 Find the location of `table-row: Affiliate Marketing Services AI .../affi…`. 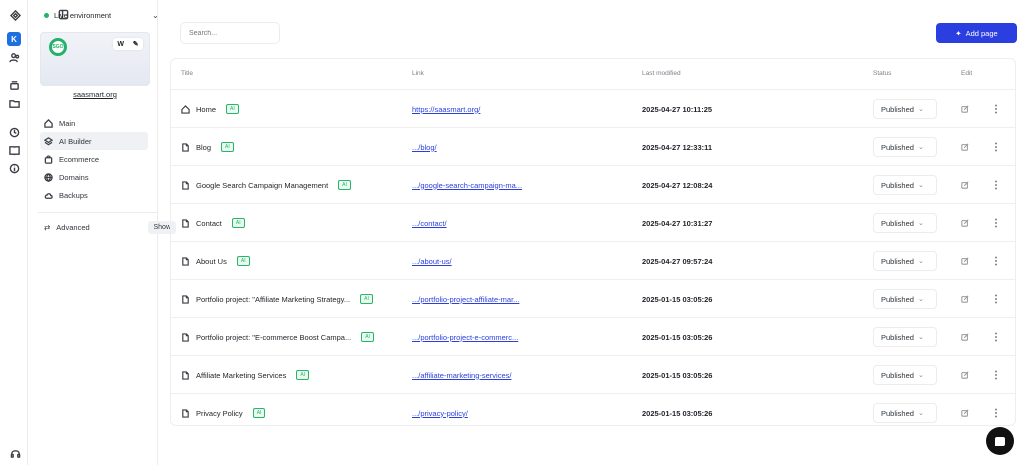

table-row: Affiliate Marketing Services AI .../affi… is located at coordinates (593, 374).